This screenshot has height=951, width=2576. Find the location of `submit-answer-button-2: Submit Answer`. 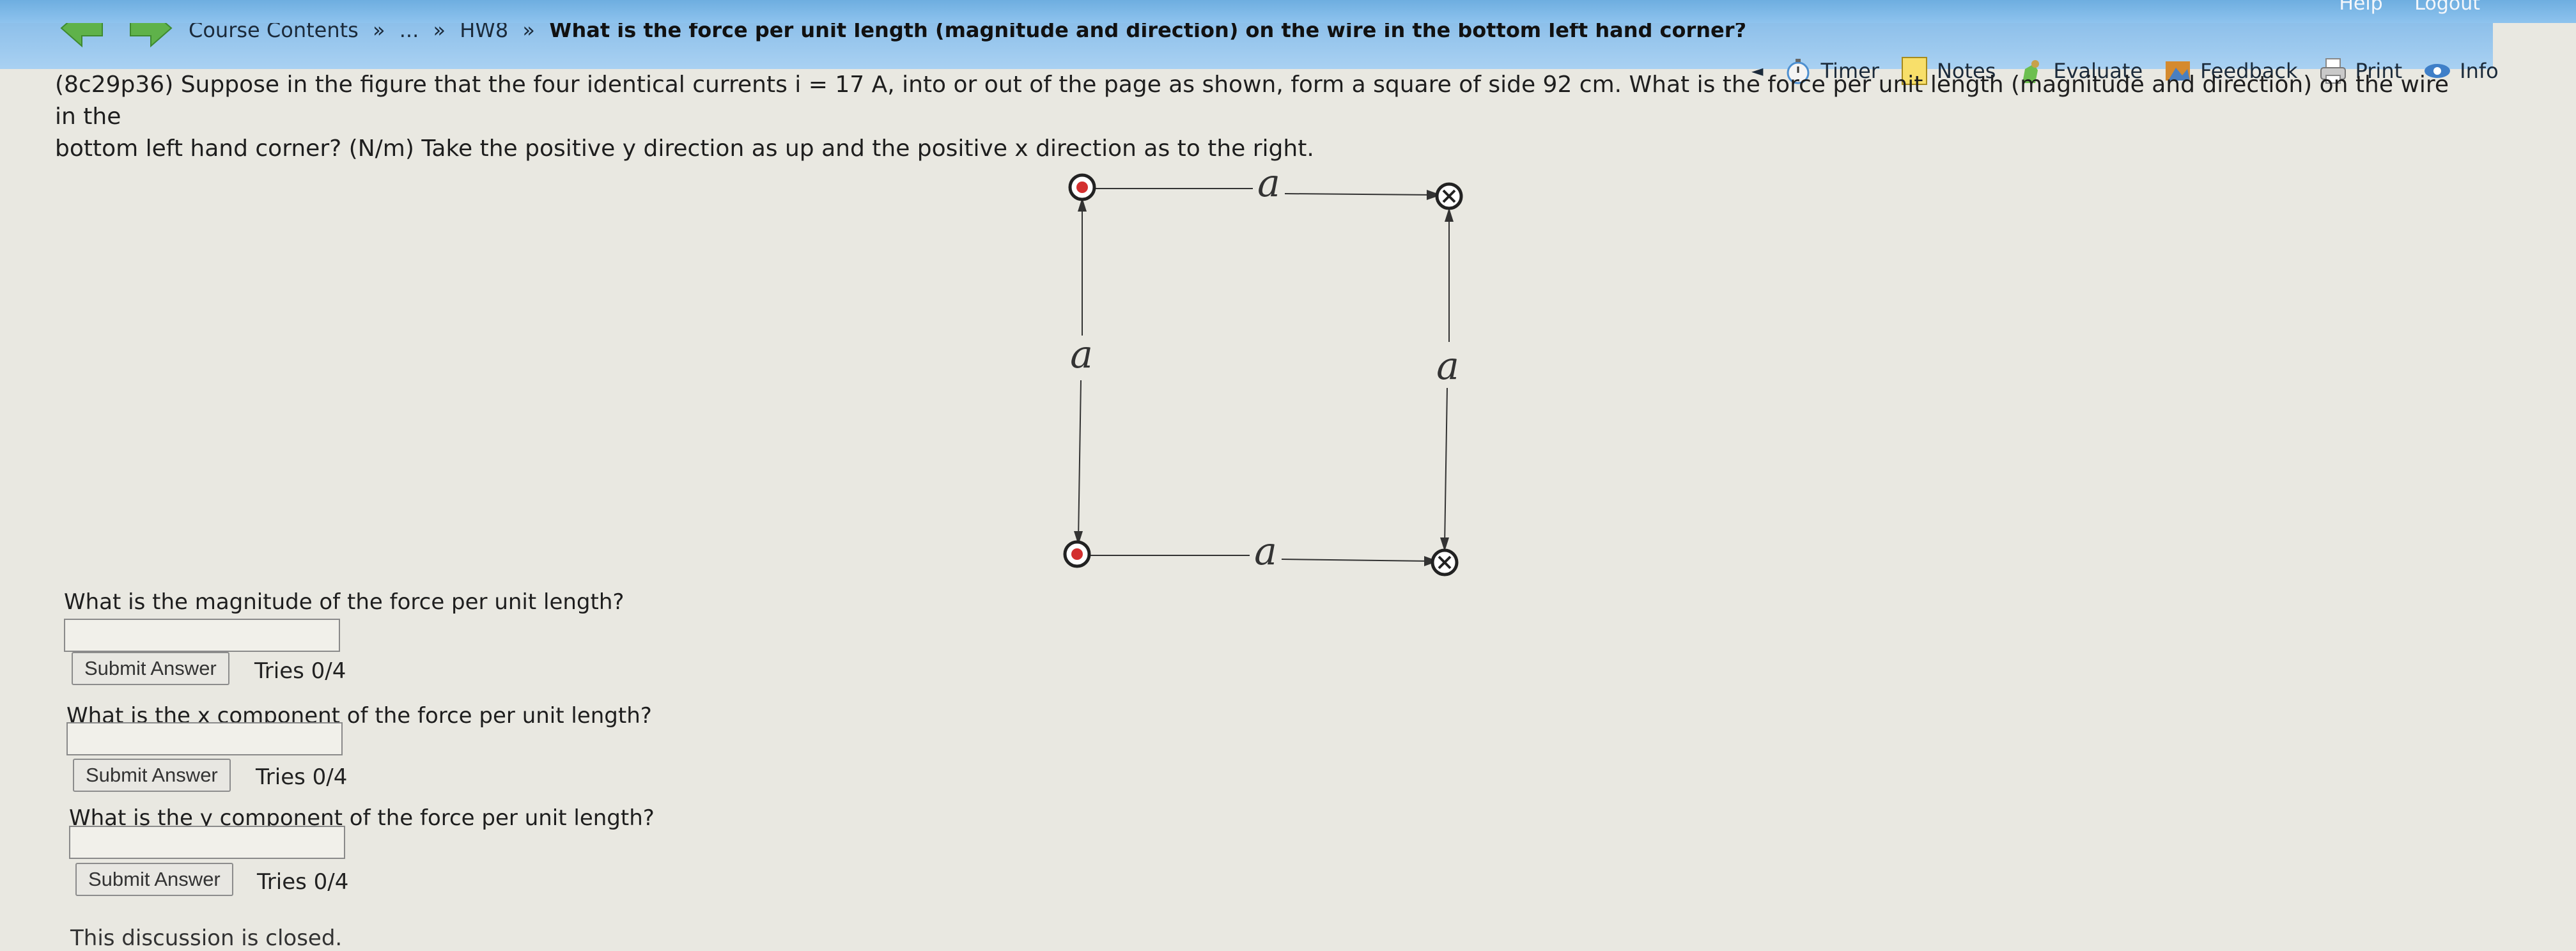

submit-answer-button-2: Submit Answer is located at coordinates (152, 775).